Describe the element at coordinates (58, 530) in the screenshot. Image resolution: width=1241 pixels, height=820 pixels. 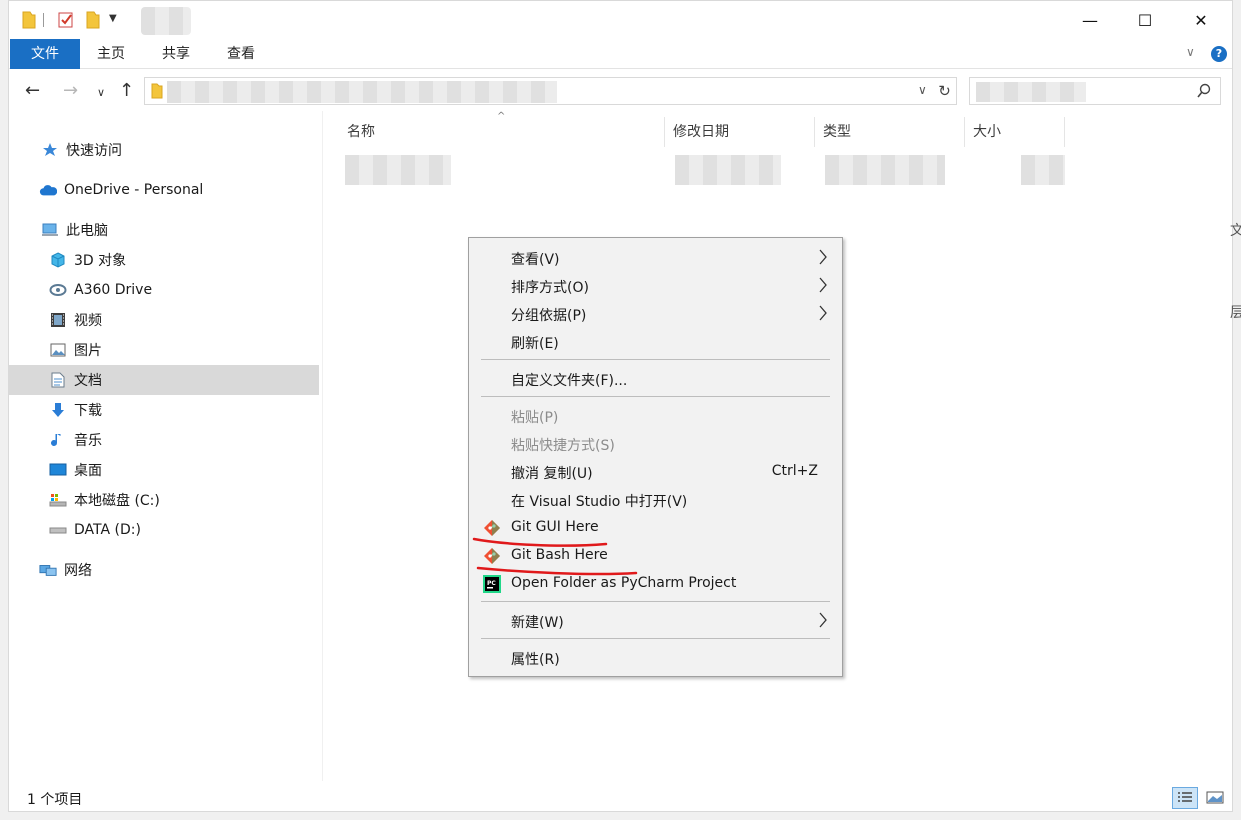
I see `drive-d-icon` at that location.